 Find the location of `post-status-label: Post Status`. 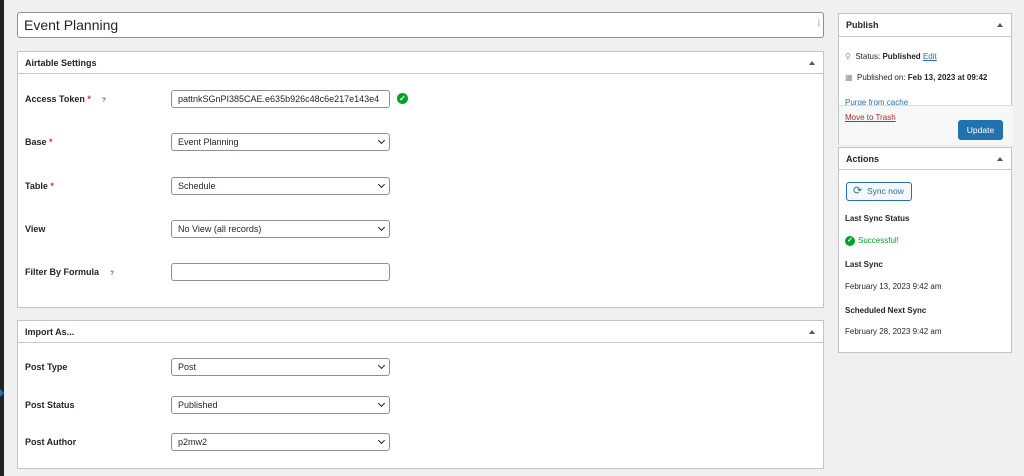

post-status-label: Post Status is located at coordinates (50, 405).